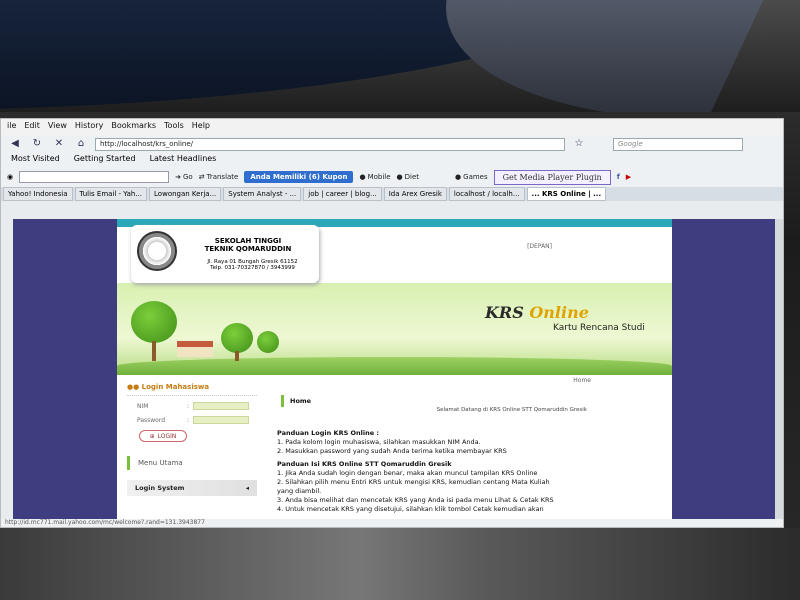 The width and height of the screenshot is (800, 600). What do you see at coordinates (399, 177) in the screenshot?
I see `diet-icon: ●` at bounding box center [399, 177].